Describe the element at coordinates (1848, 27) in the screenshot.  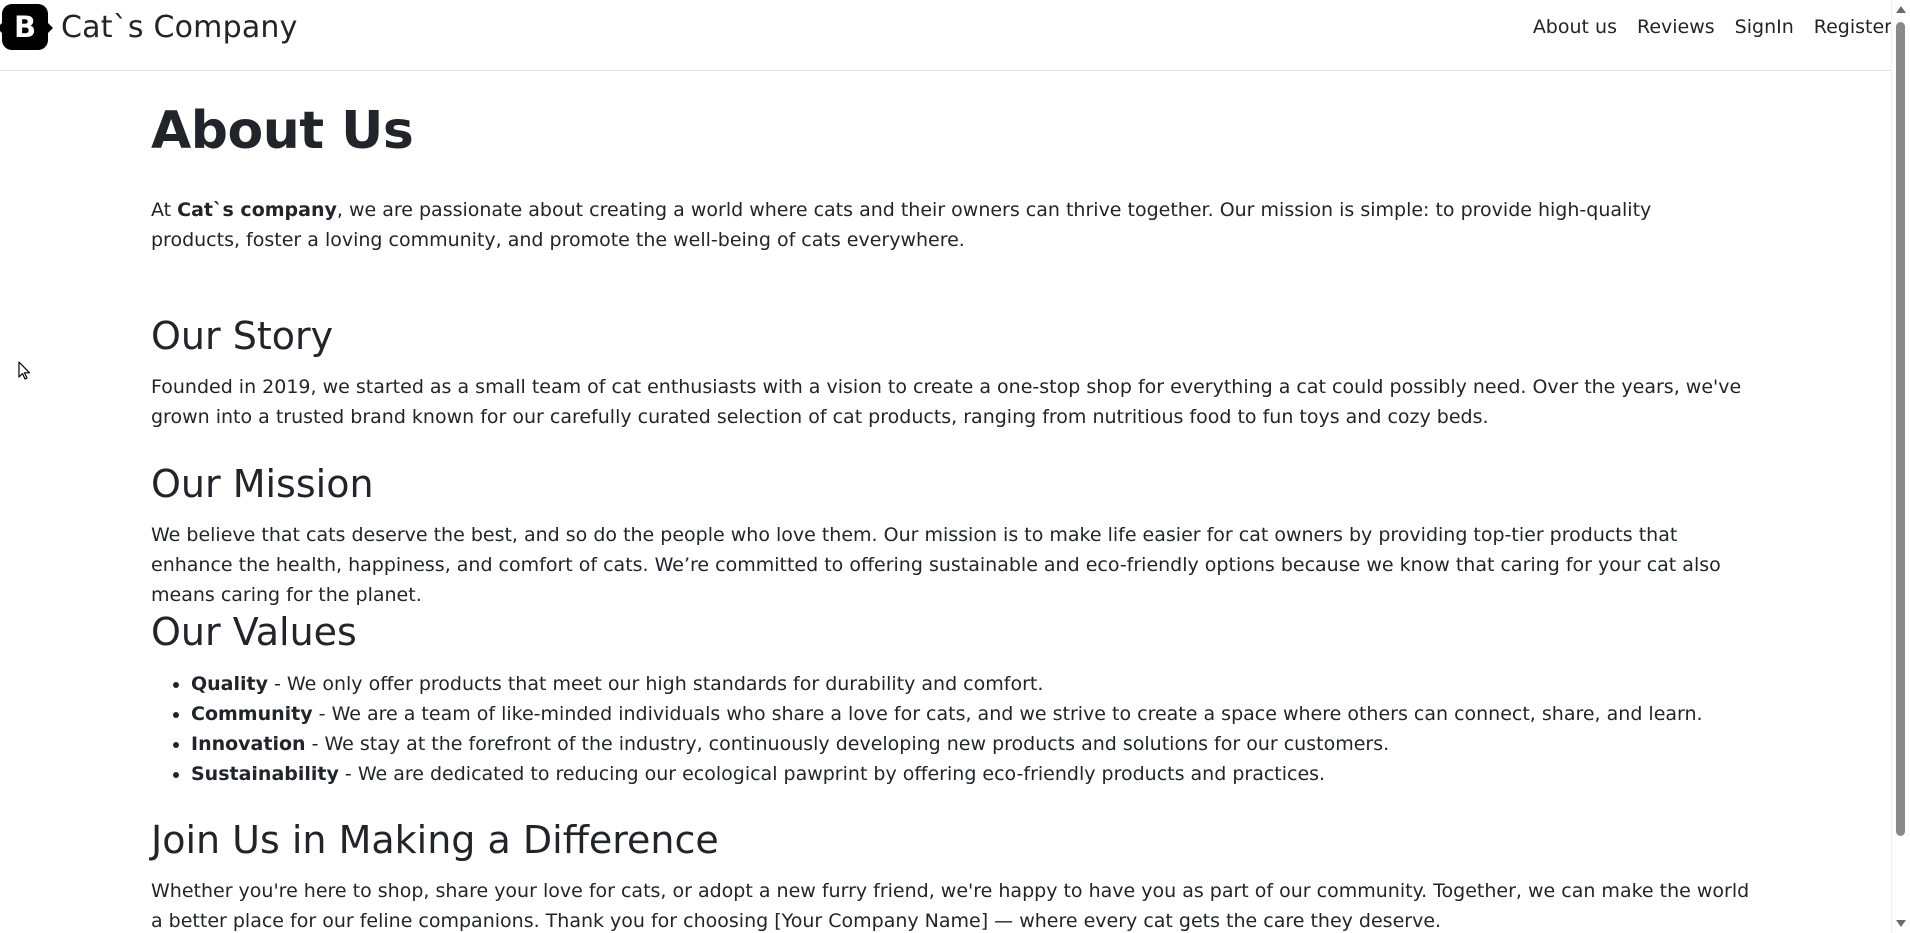
I see `nav-link-register: Register` at that location.